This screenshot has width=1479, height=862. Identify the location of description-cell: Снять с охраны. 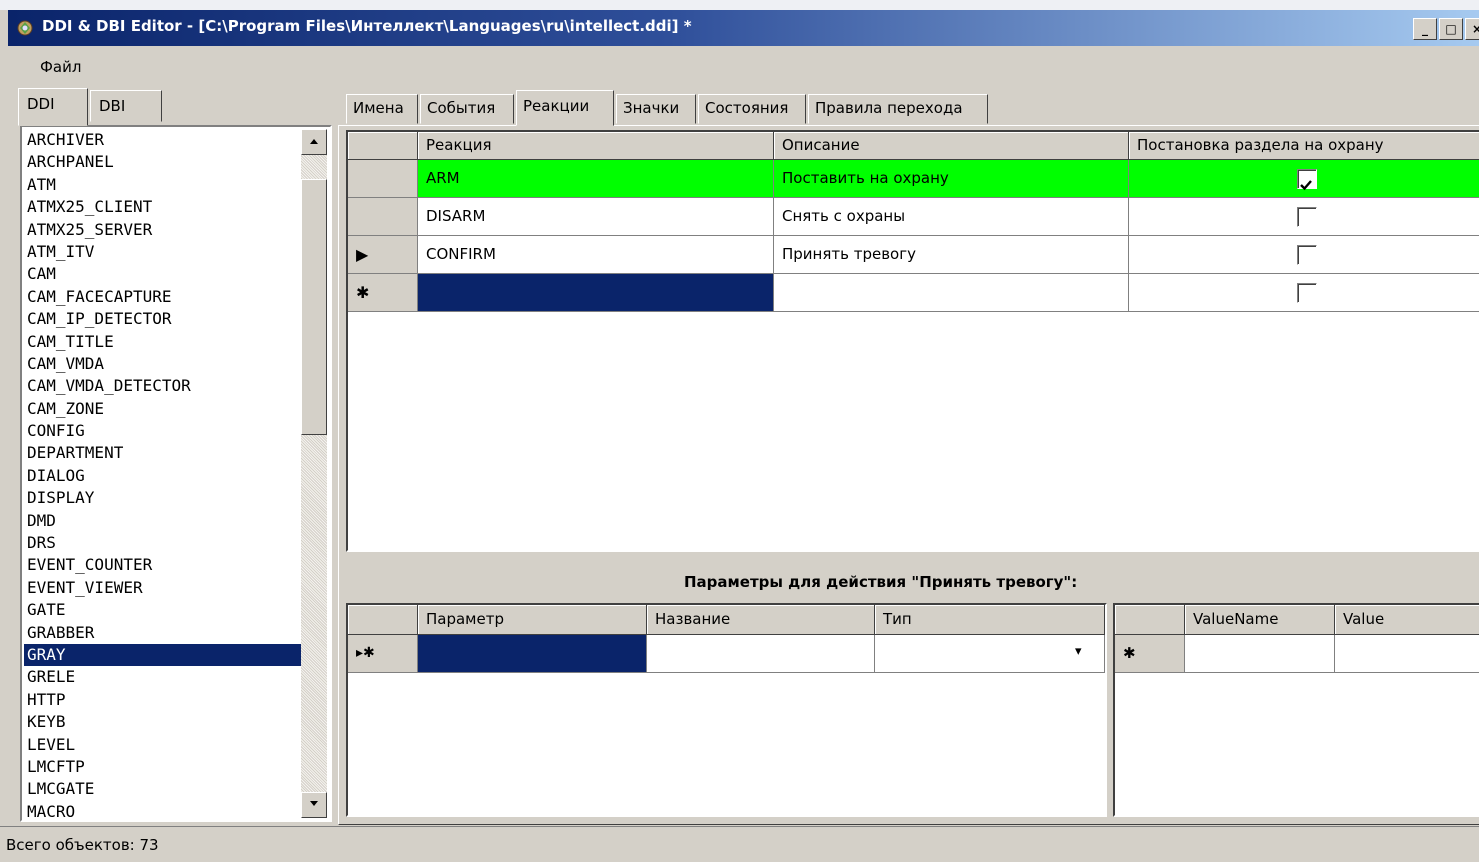
(951, 217).